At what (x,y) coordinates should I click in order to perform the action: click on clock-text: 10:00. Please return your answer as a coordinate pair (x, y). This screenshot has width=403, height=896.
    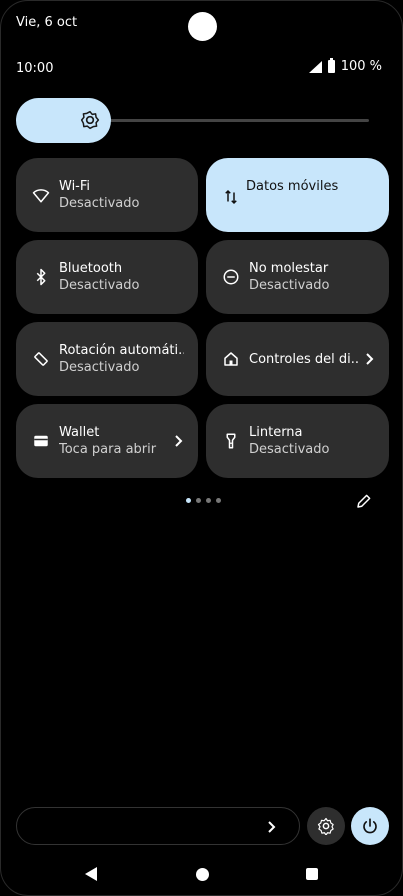
    Looking at the image, I should click on (35, 68).